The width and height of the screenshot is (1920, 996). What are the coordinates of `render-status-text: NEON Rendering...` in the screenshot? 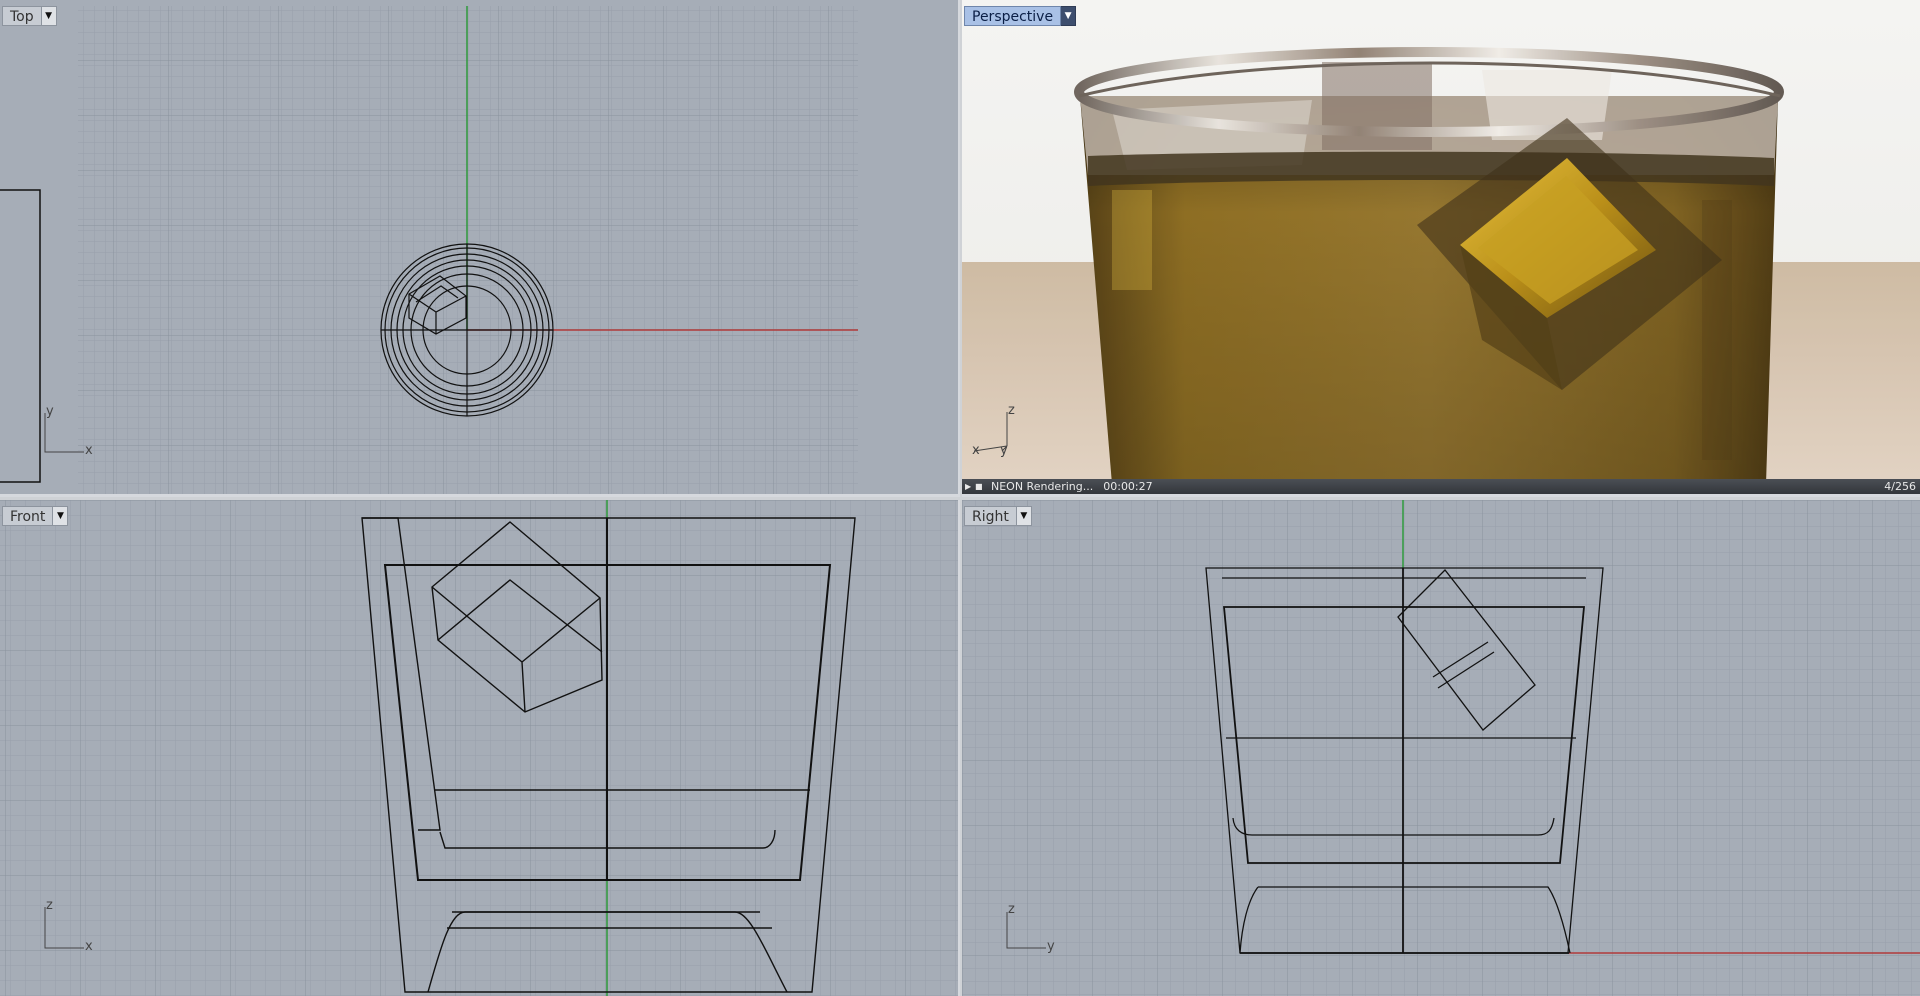 It's located at (1042, 486).